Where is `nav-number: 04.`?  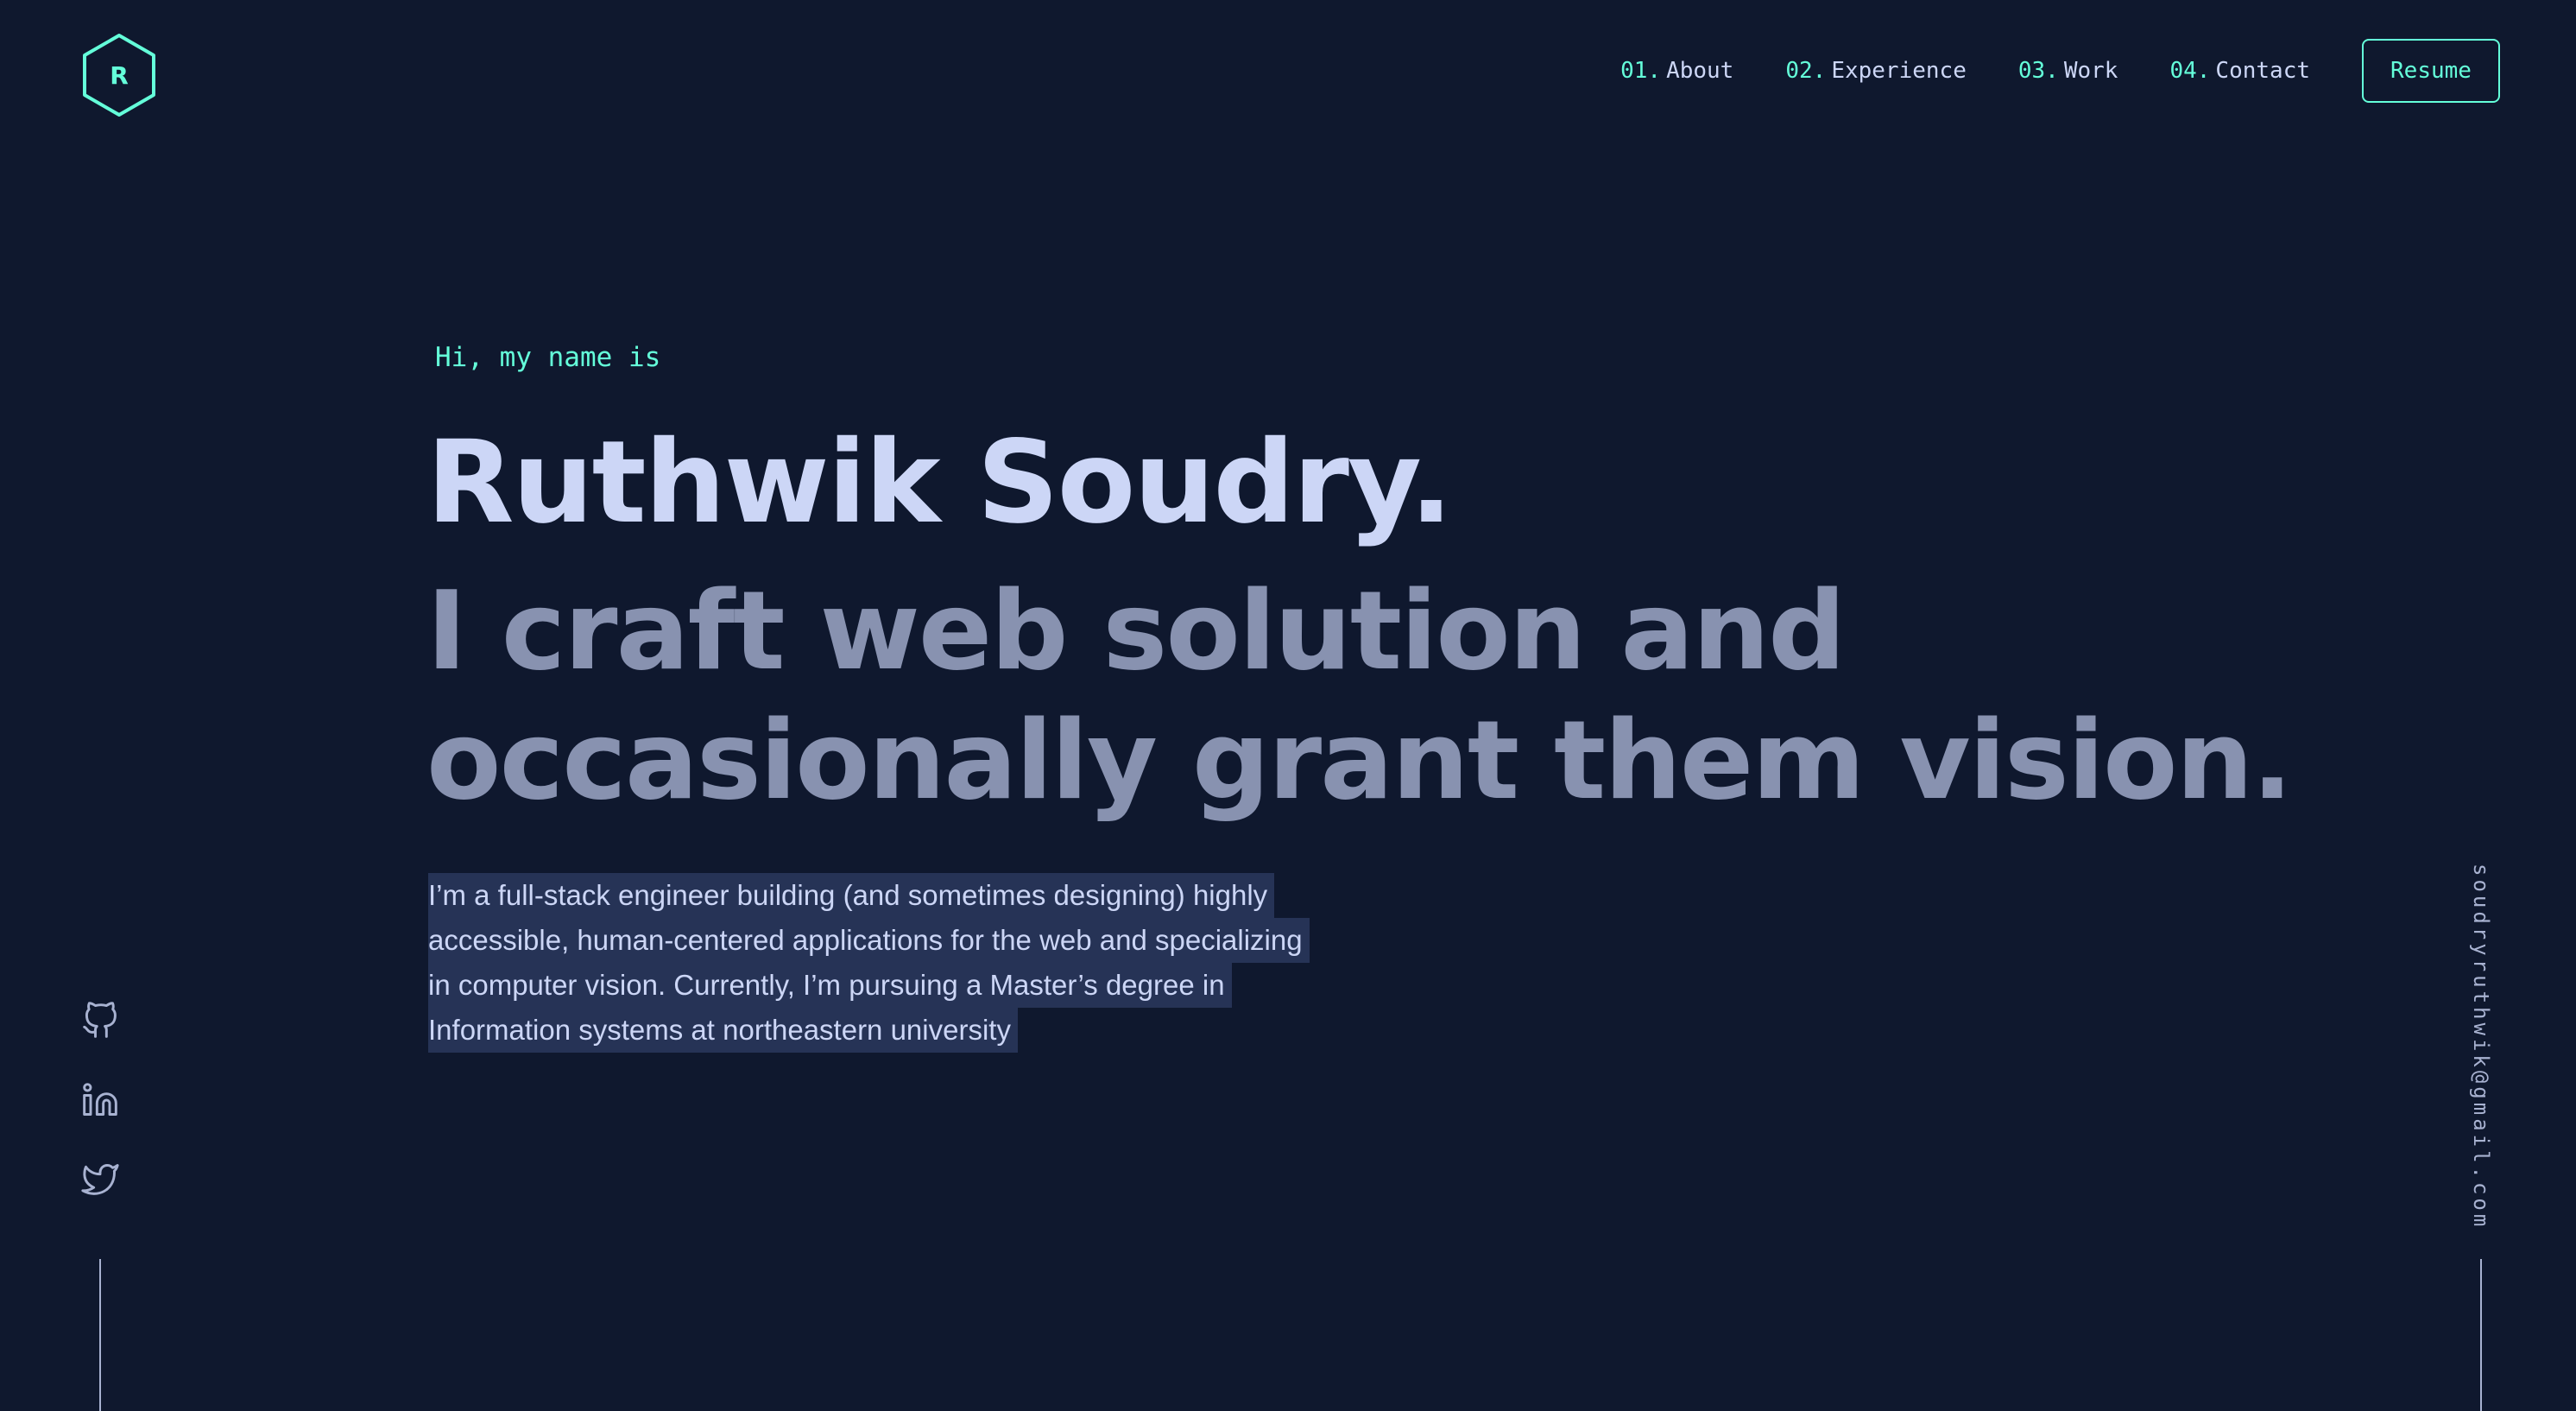 nav-number: 04. is located at coordinates (2190, 71).